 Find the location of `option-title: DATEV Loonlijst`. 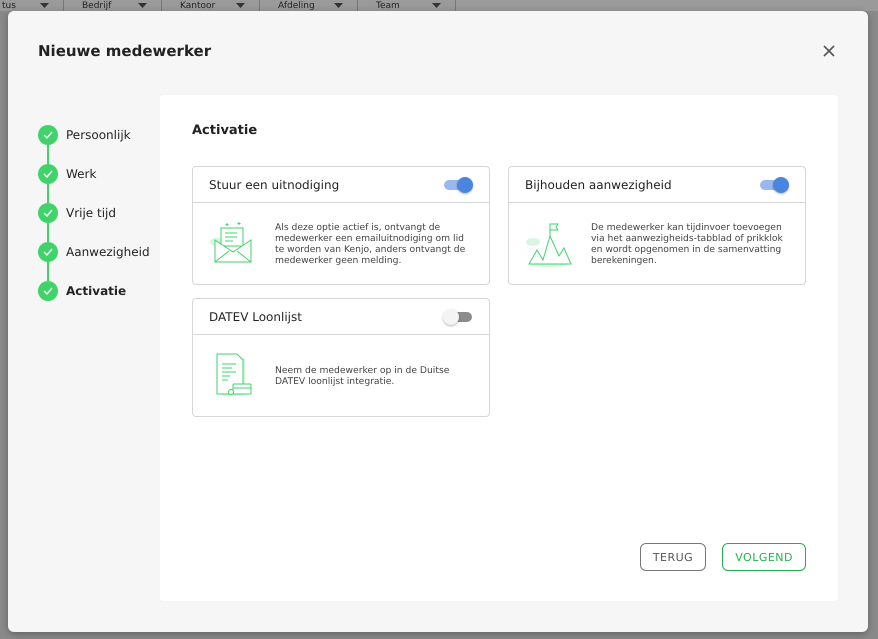

option-title: DATEV Loonlijst is located at coordinates (255, 317).